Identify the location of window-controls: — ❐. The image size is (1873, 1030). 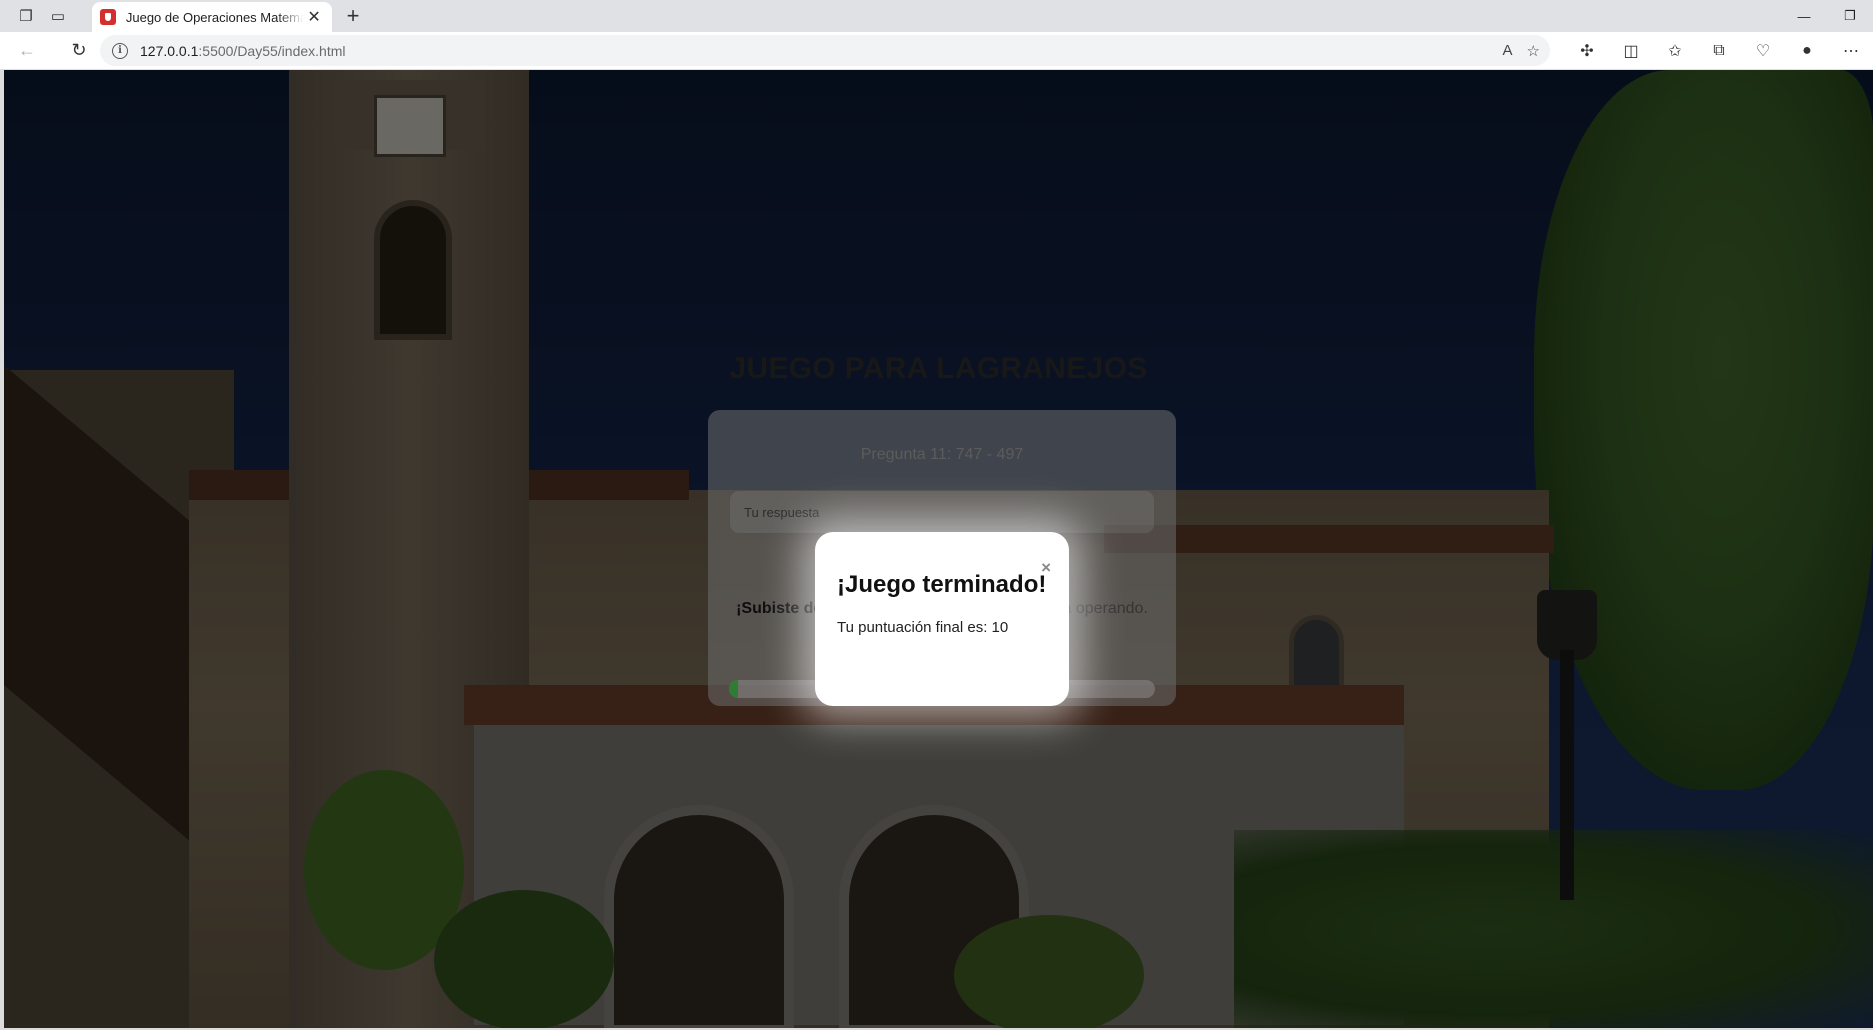
(1827, 16).